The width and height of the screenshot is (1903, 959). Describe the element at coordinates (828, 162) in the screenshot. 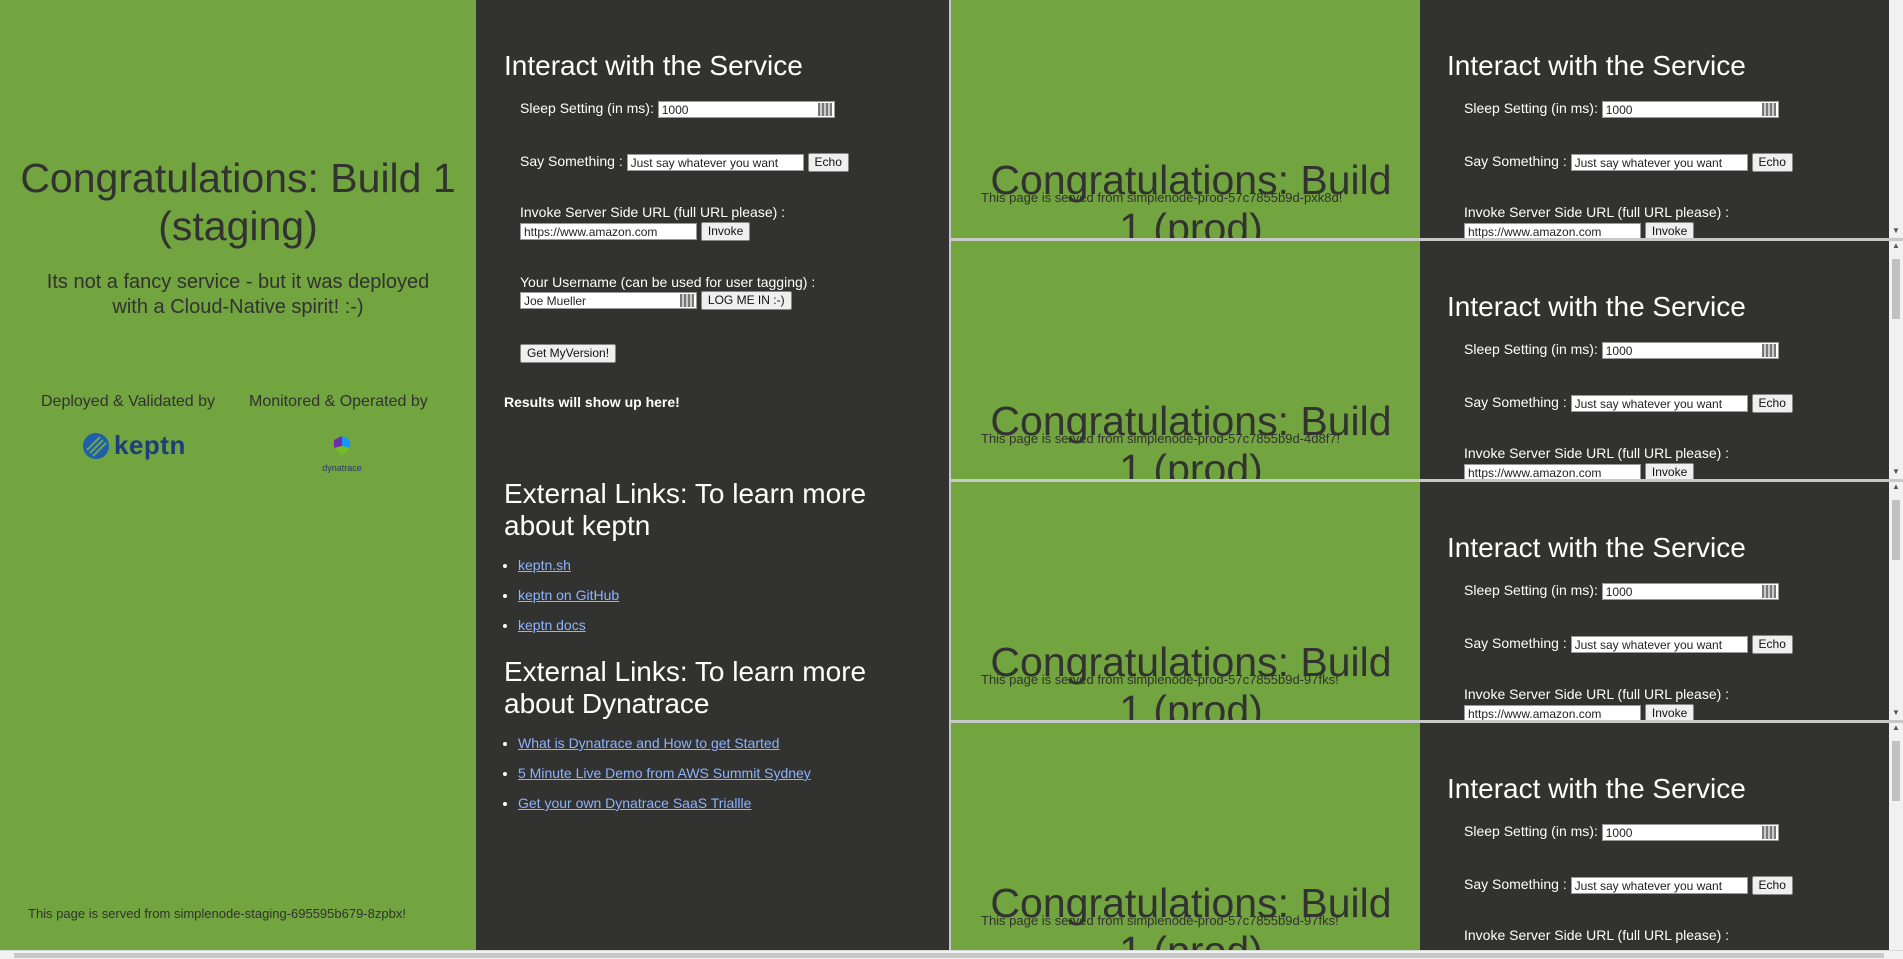

I see `echo-button: Echo` at that location.